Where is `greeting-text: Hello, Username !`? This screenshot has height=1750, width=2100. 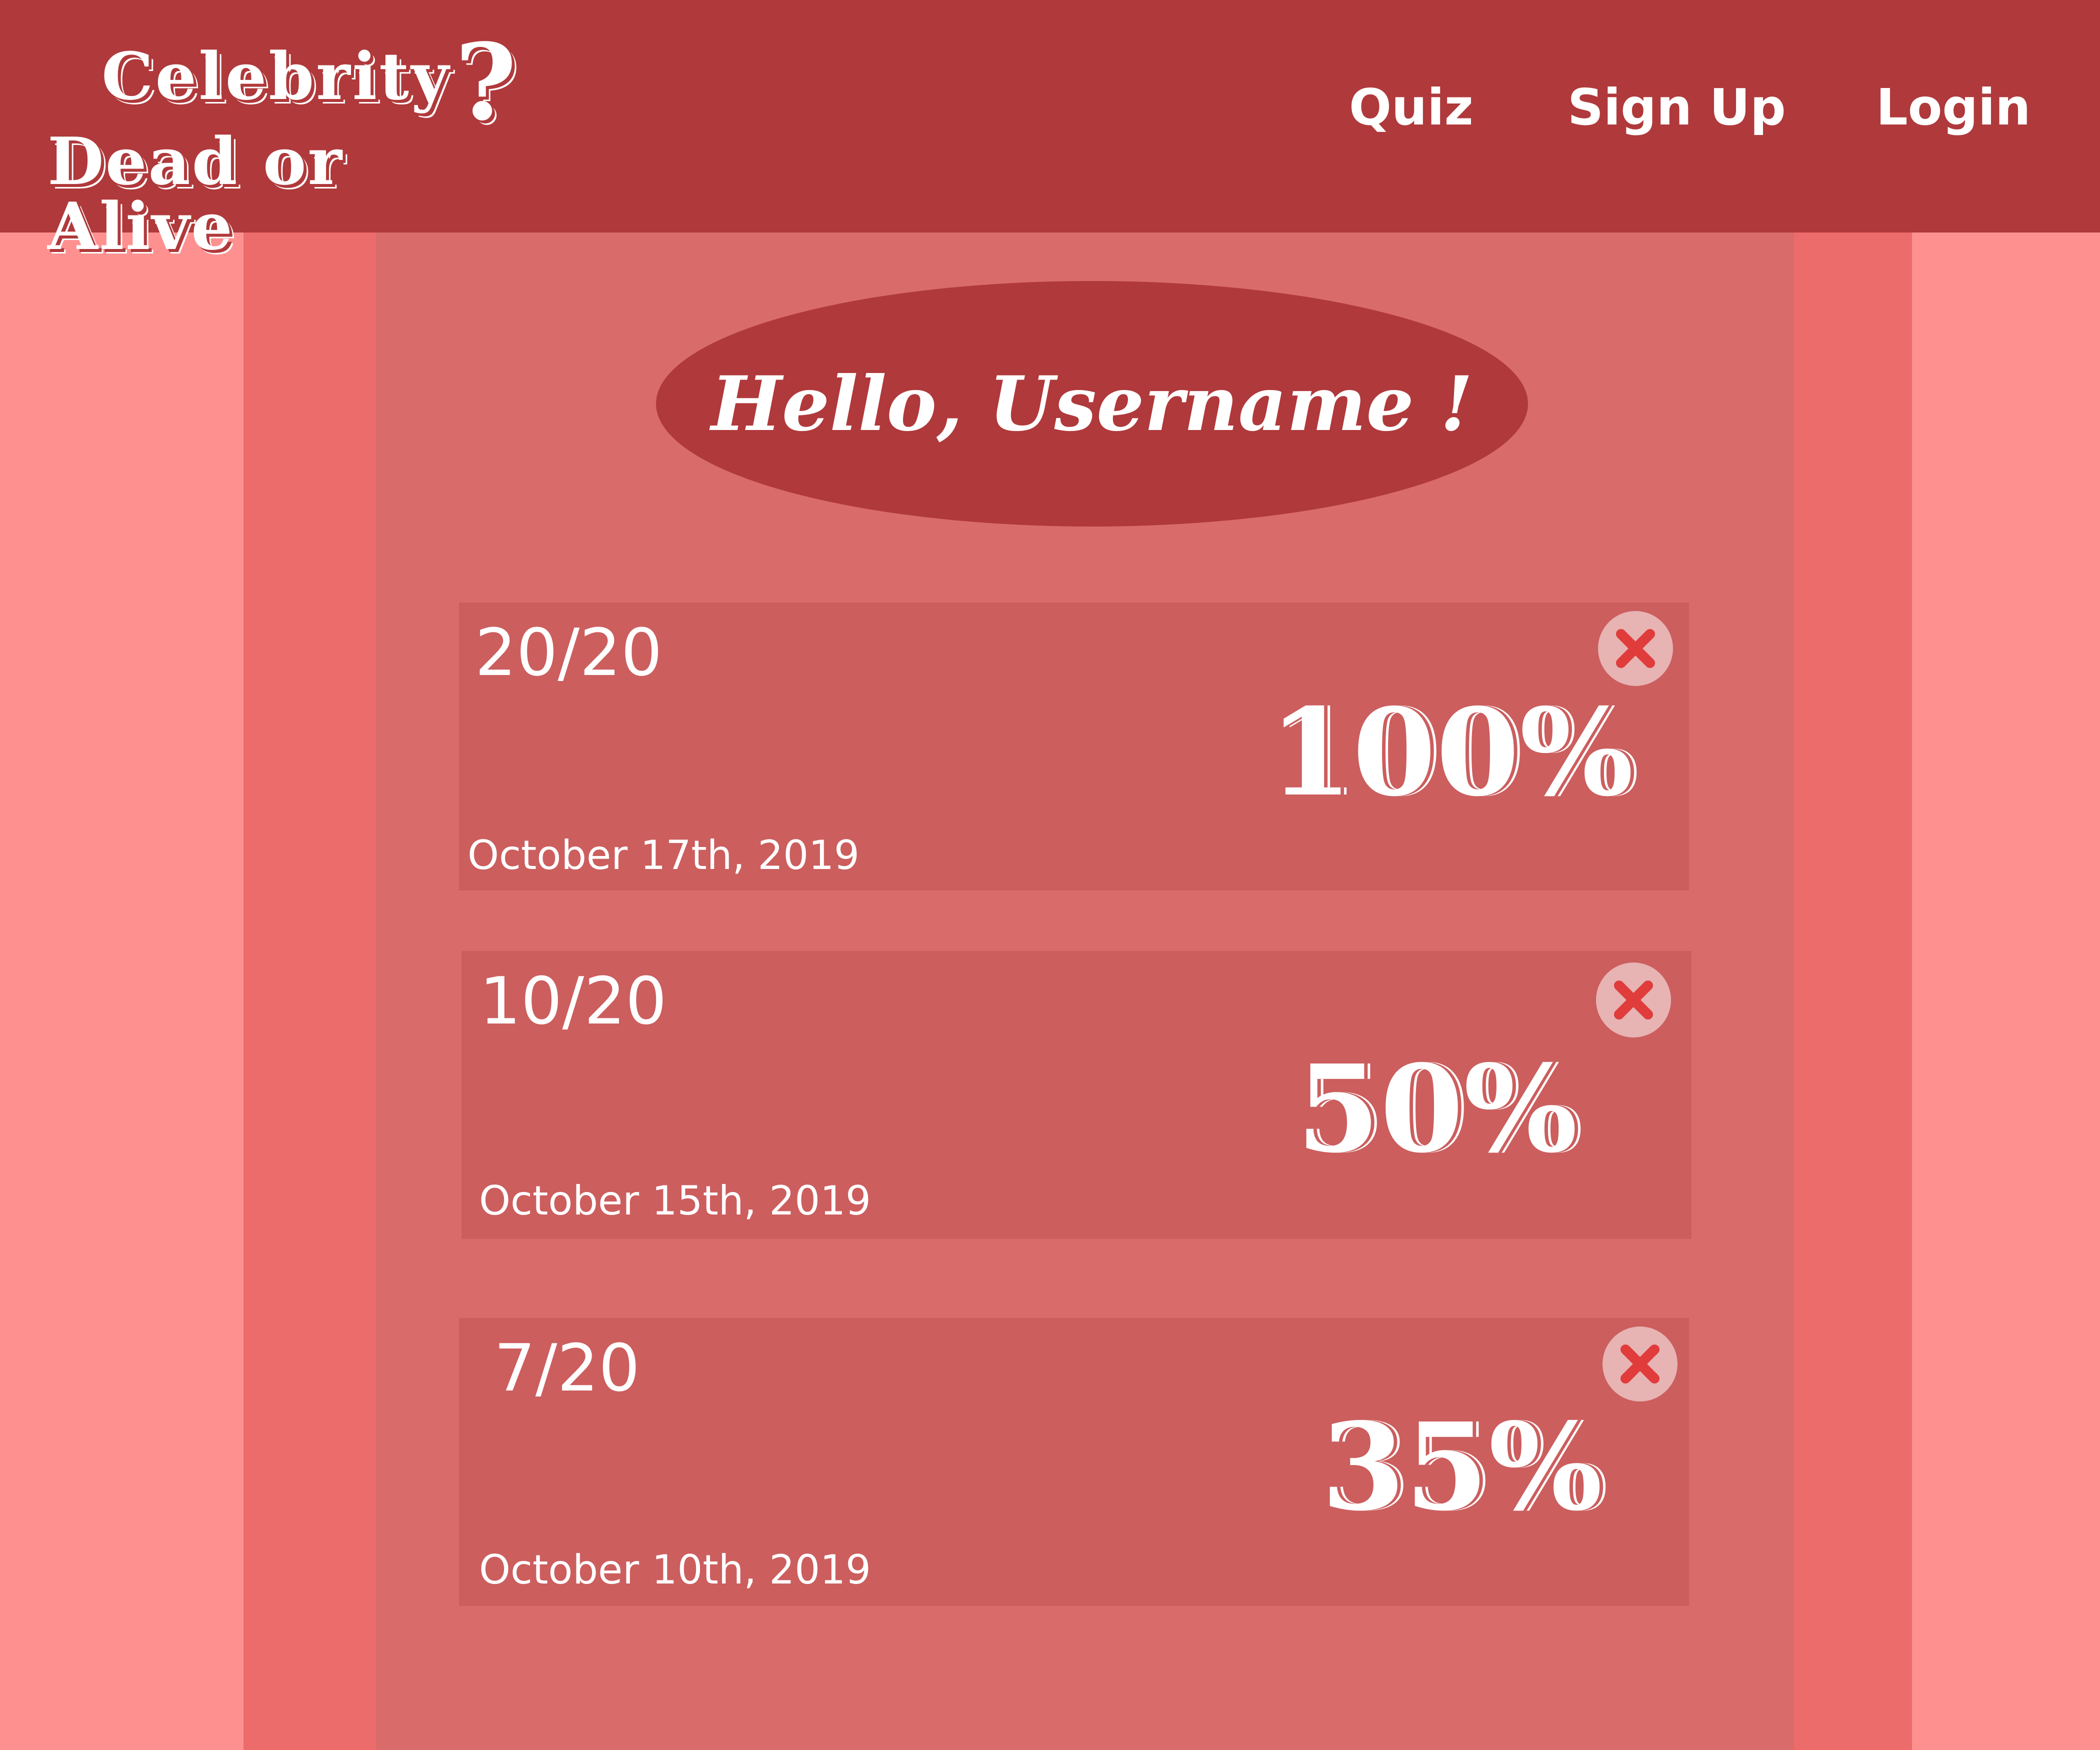
greeting-text: Hello, Username ! is located at coordinates (1092, 404).